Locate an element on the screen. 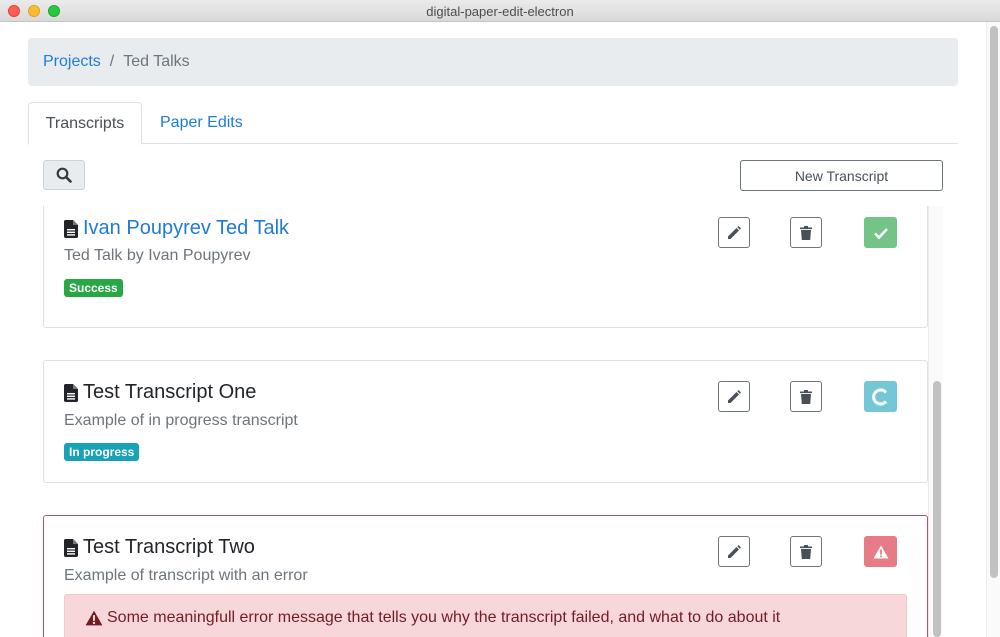 The height and width of the screenshot is (637, 1000). search-button is located at coordinates (64, 175).